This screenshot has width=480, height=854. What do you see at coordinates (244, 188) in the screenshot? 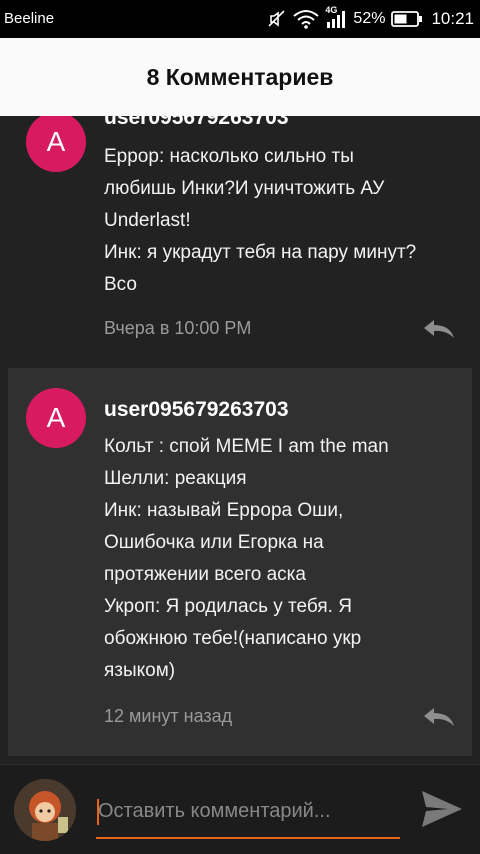
I see `comment-line: любишь Инки?И уничтожить АУ` at bounding box center [244, 188].